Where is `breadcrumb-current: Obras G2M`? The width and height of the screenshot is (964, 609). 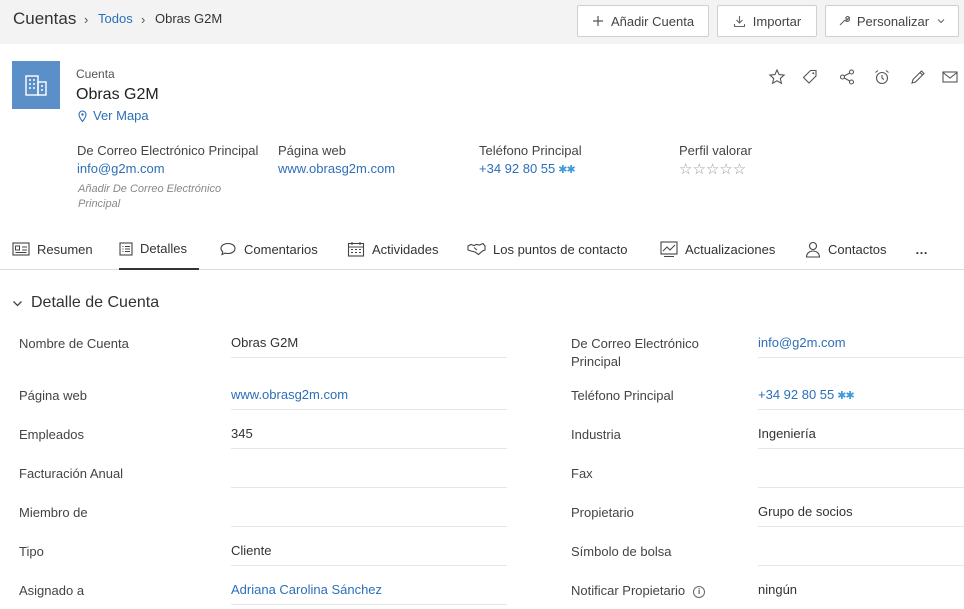 breadcrumb-current: Obras G2M is located at coordinates (189, 18).